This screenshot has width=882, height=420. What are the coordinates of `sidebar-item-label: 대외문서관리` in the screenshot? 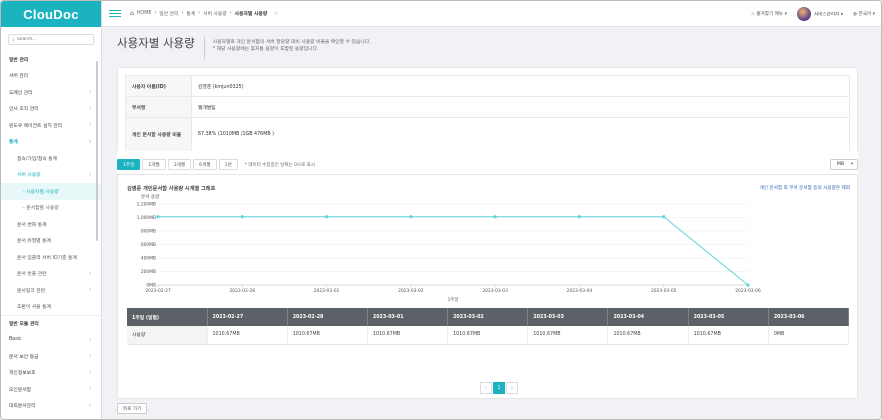 It's located at (22, 407).